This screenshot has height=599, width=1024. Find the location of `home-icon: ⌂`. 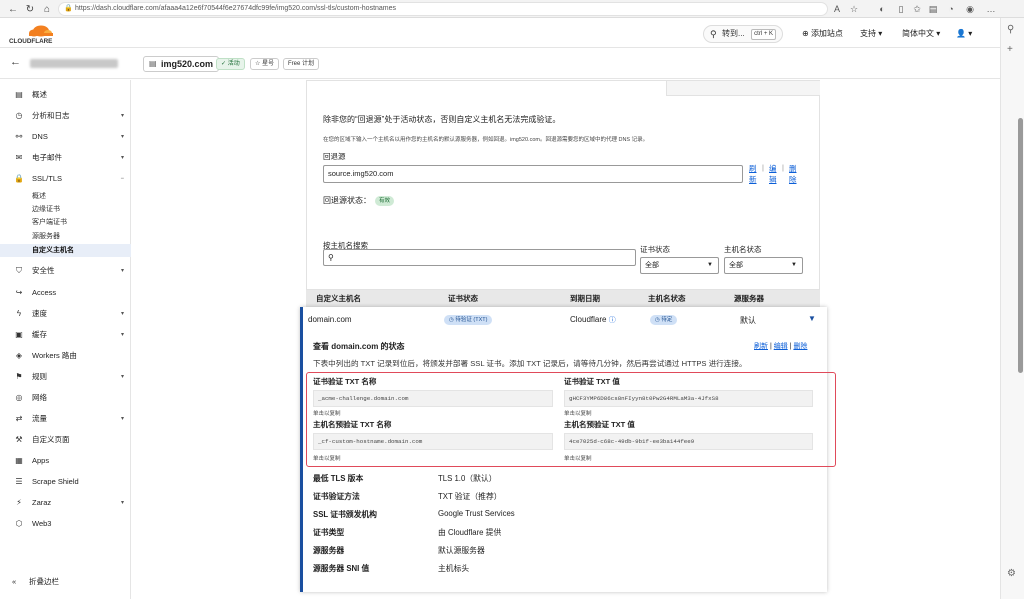

home-icon: ⌂ is located at coordinates (47, 9).